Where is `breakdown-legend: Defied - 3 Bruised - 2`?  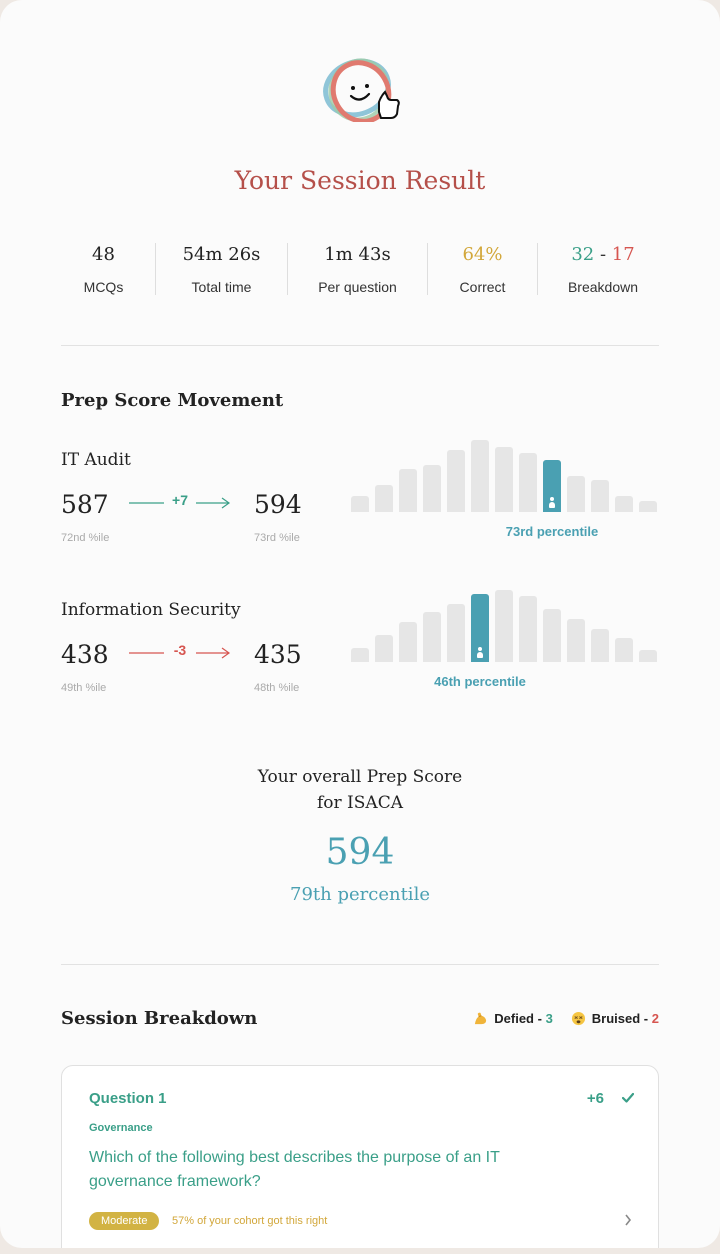 breakdown-legend: Defied - 3 Bruised - 2 is located at coordinates (566, 1018).